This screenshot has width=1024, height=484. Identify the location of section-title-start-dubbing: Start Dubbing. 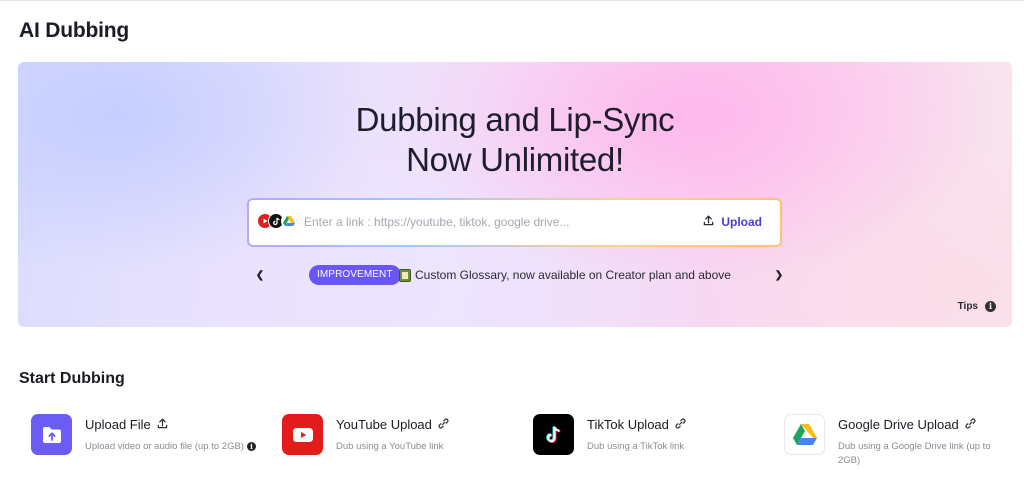
(72, 378).